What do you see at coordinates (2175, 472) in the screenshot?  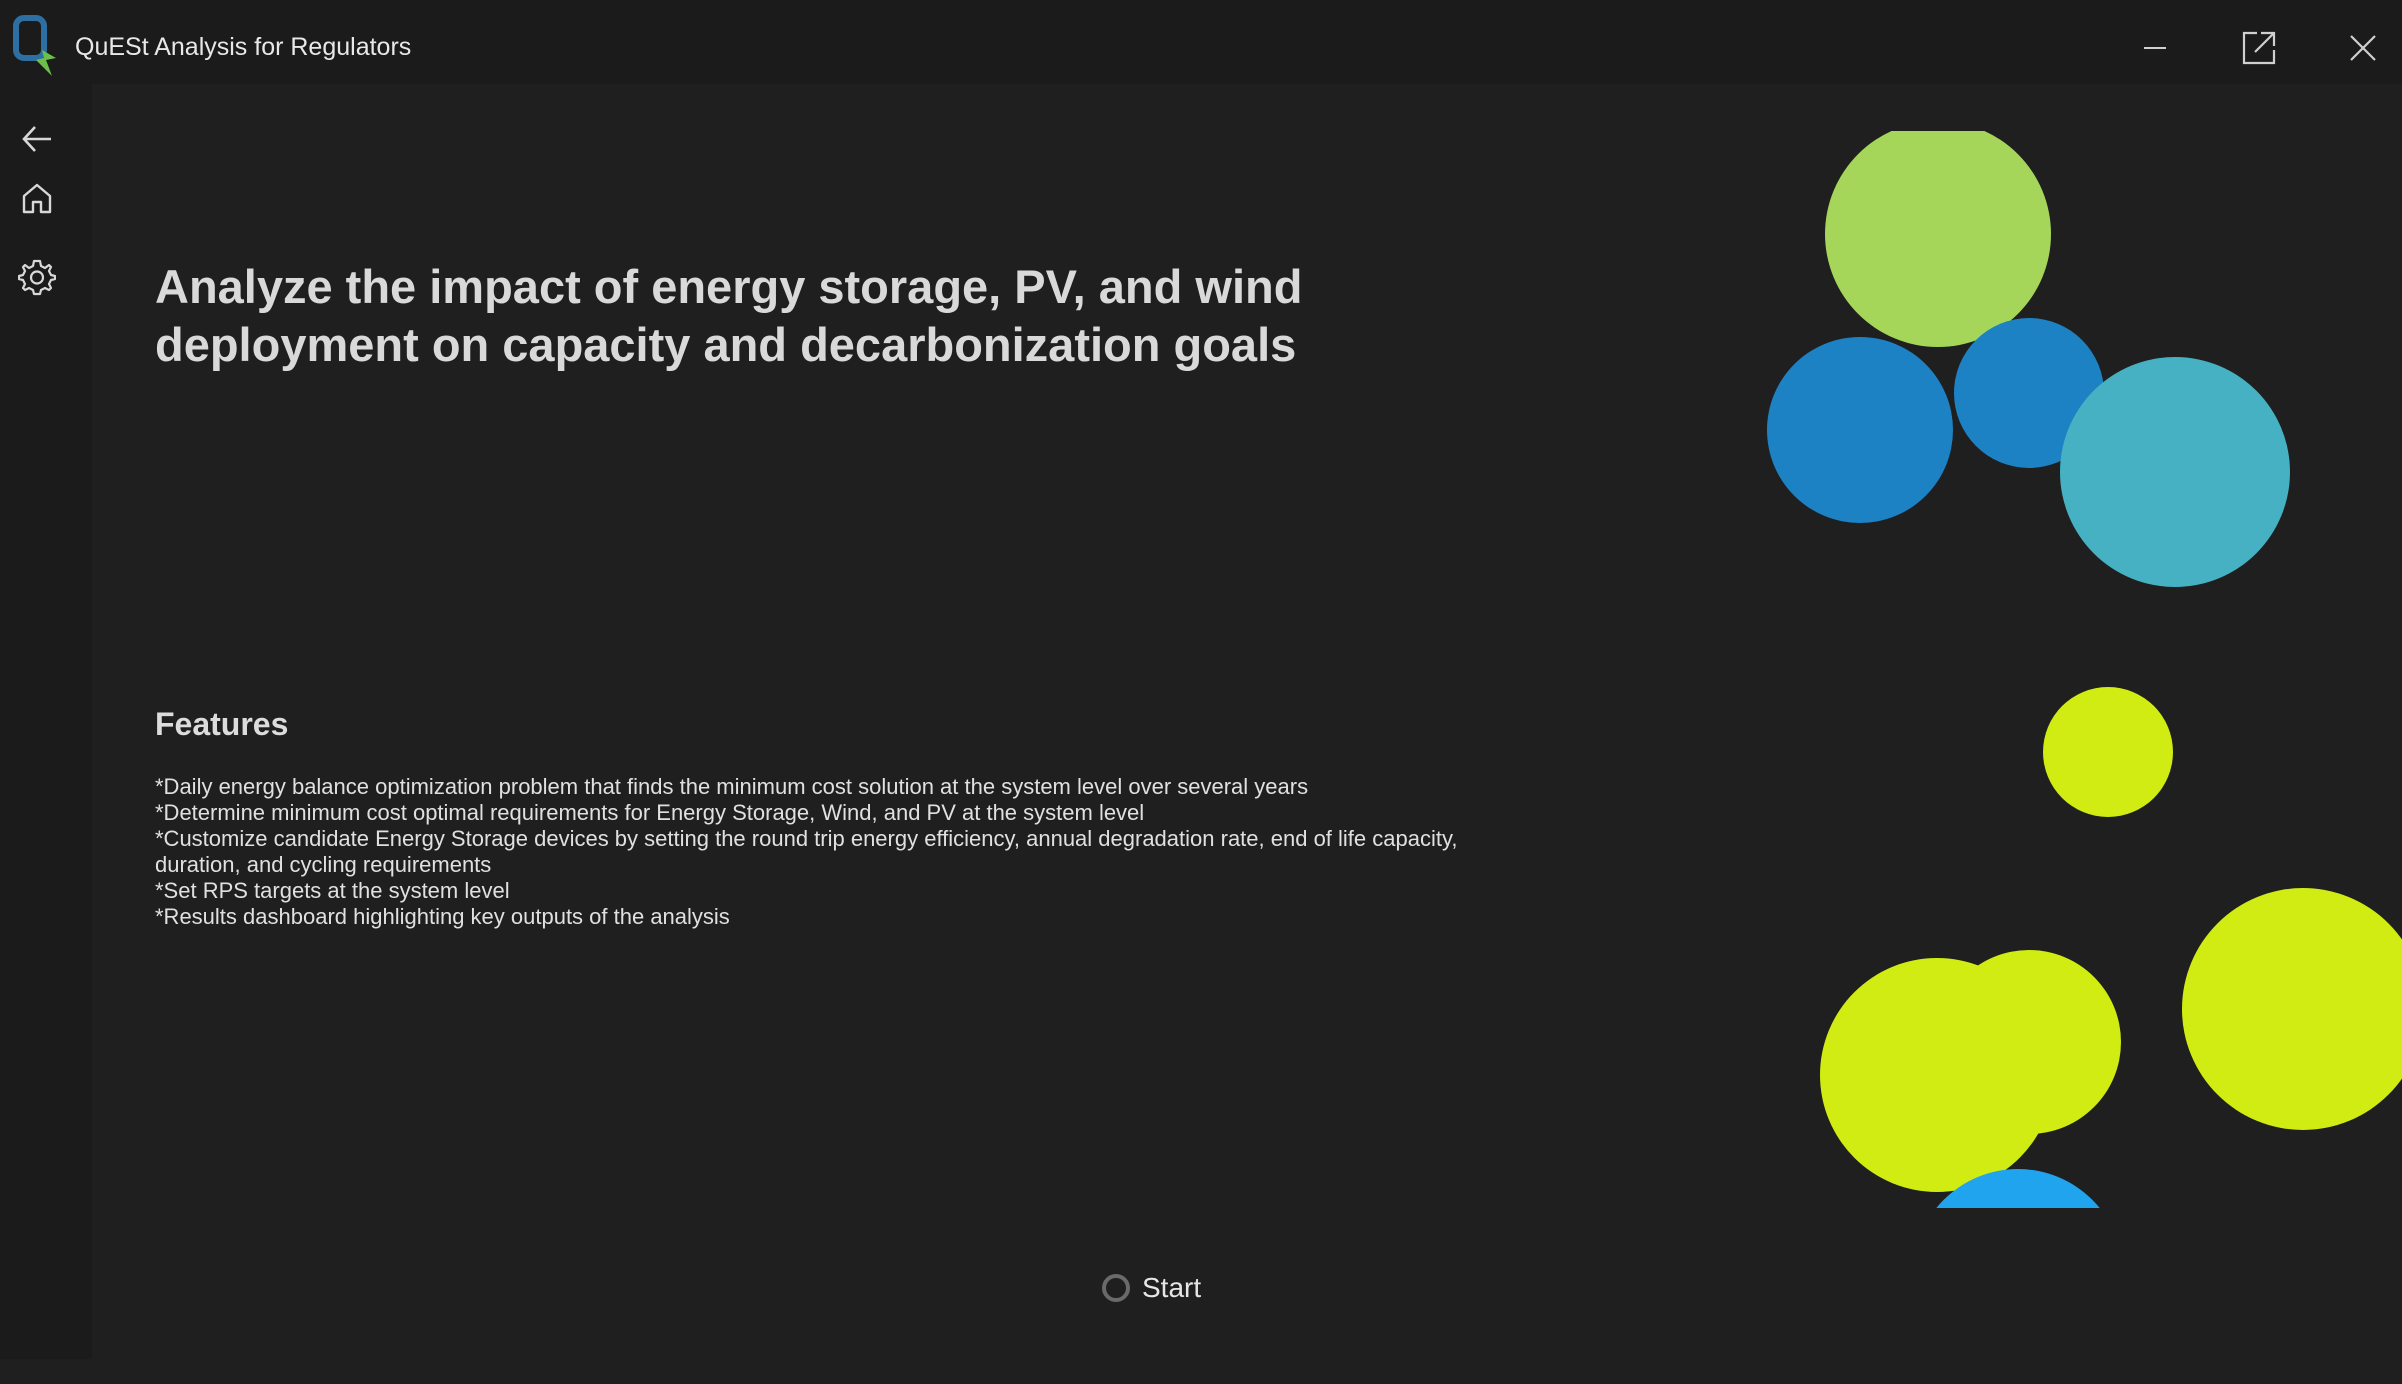 I see `teal-circle` at bounding box center [2175, 472].